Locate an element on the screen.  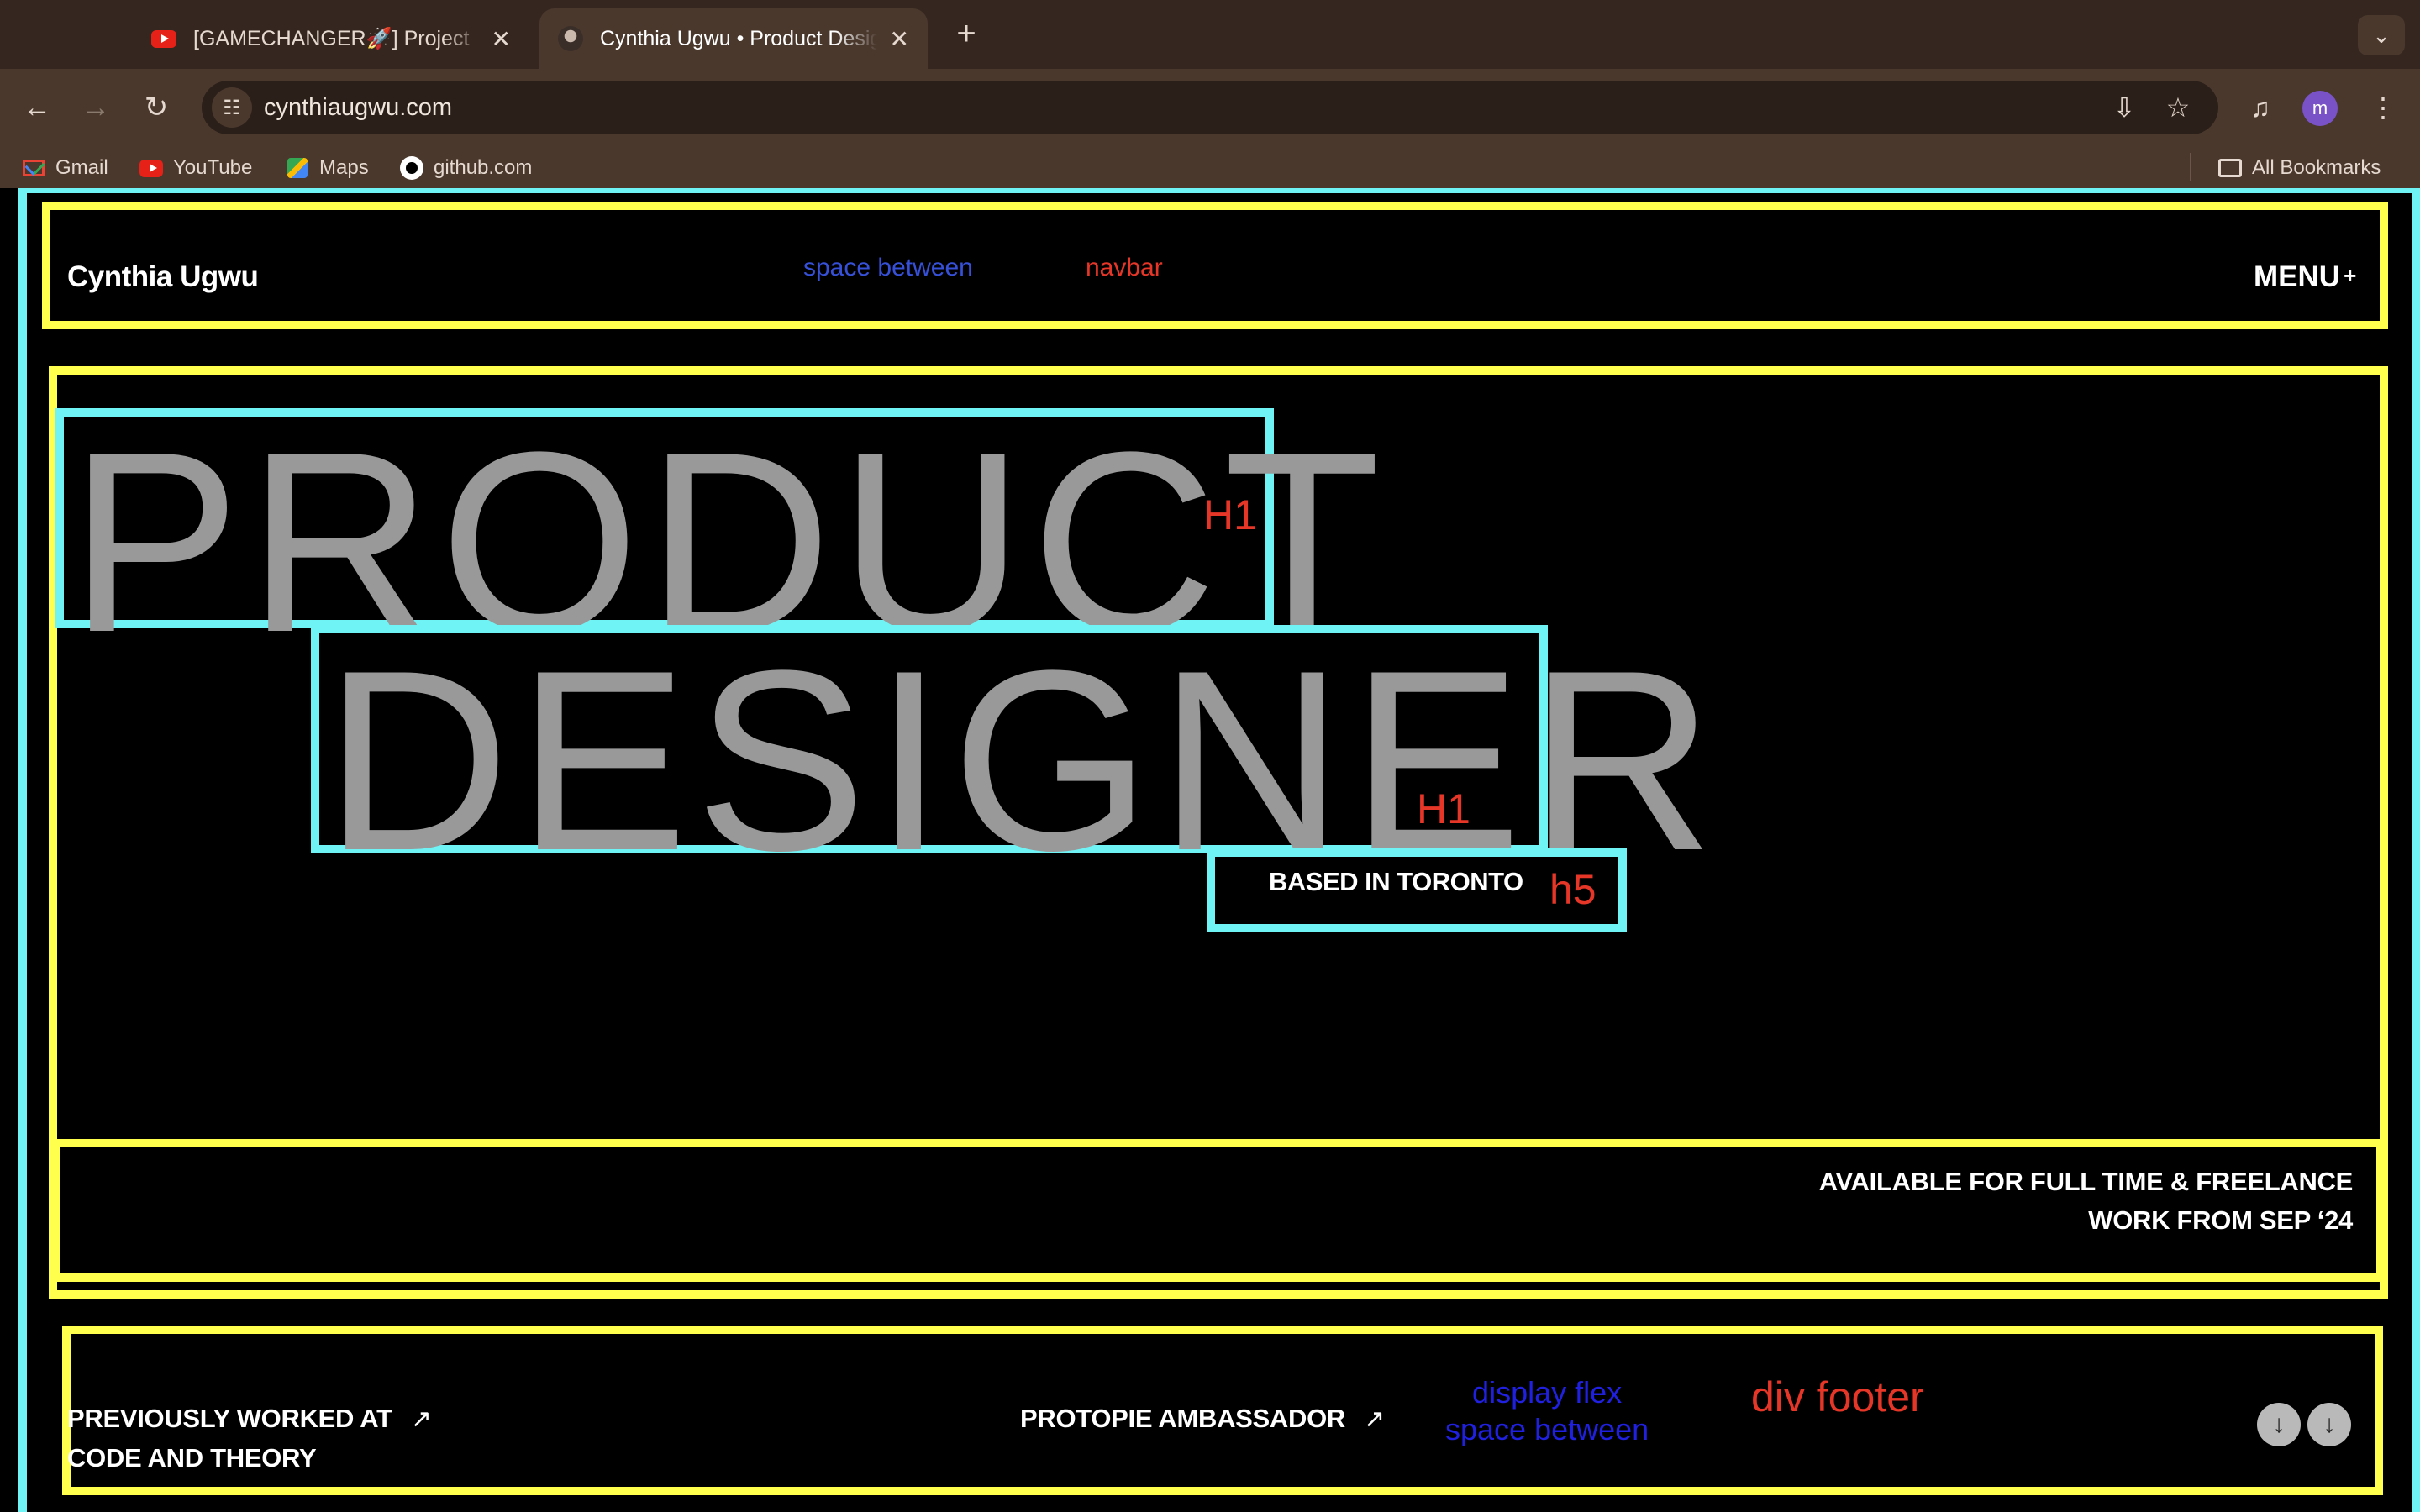
protopie-ambassador-link: PROTOPIE AMBASSADOR ↗ is located at coordinates (1202, 1419).